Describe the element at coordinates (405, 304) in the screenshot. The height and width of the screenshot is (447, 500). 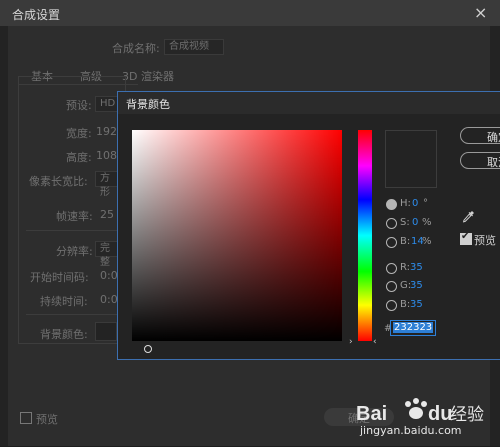
I see `blue-key: B:` at that location.